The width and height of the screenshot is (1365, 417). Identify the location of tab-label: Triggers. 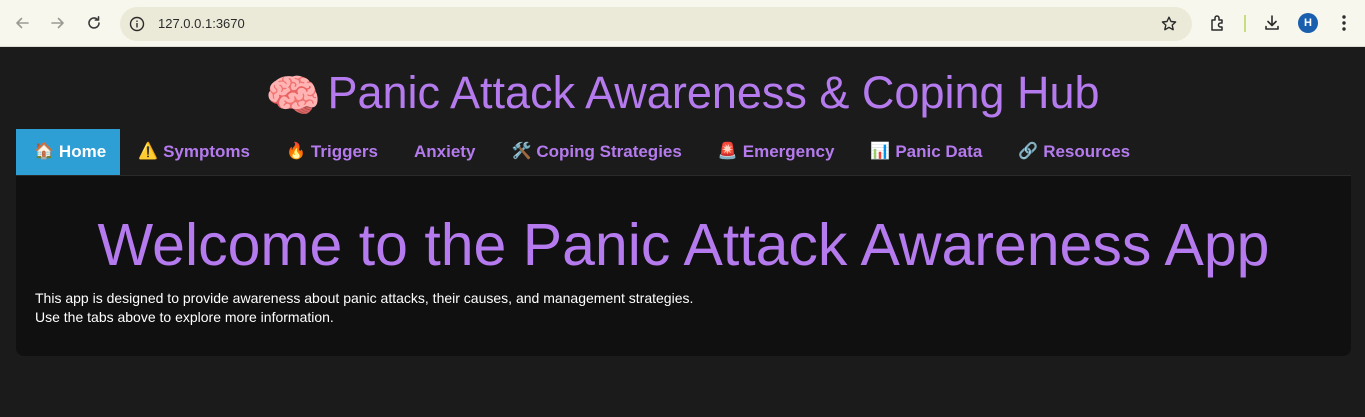
(344, 151).